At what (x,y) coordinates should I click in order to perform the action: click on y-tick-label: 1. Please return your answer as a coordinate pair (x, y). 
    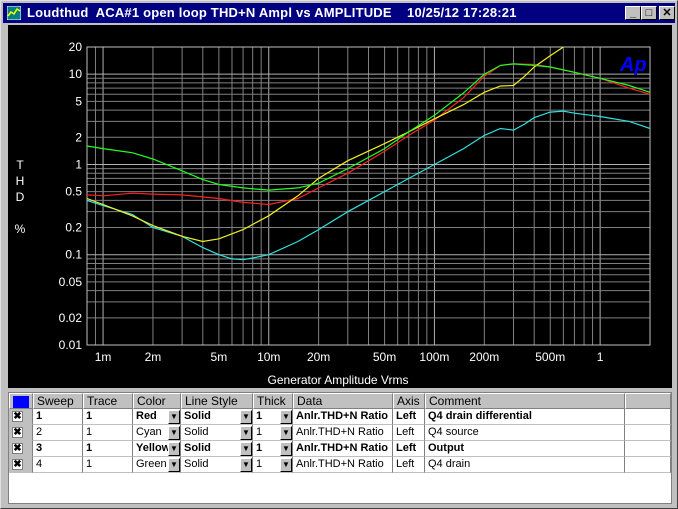
    Looking at the image, I should click on (78, 164).